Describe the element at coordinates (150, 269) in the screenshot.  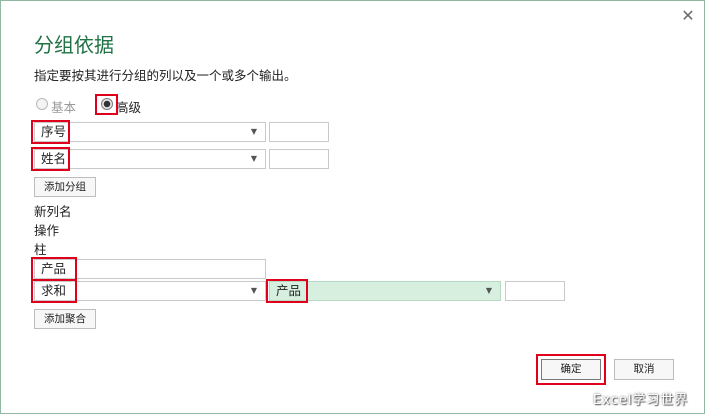
I see `new-column-name-input: 产品` at that location.